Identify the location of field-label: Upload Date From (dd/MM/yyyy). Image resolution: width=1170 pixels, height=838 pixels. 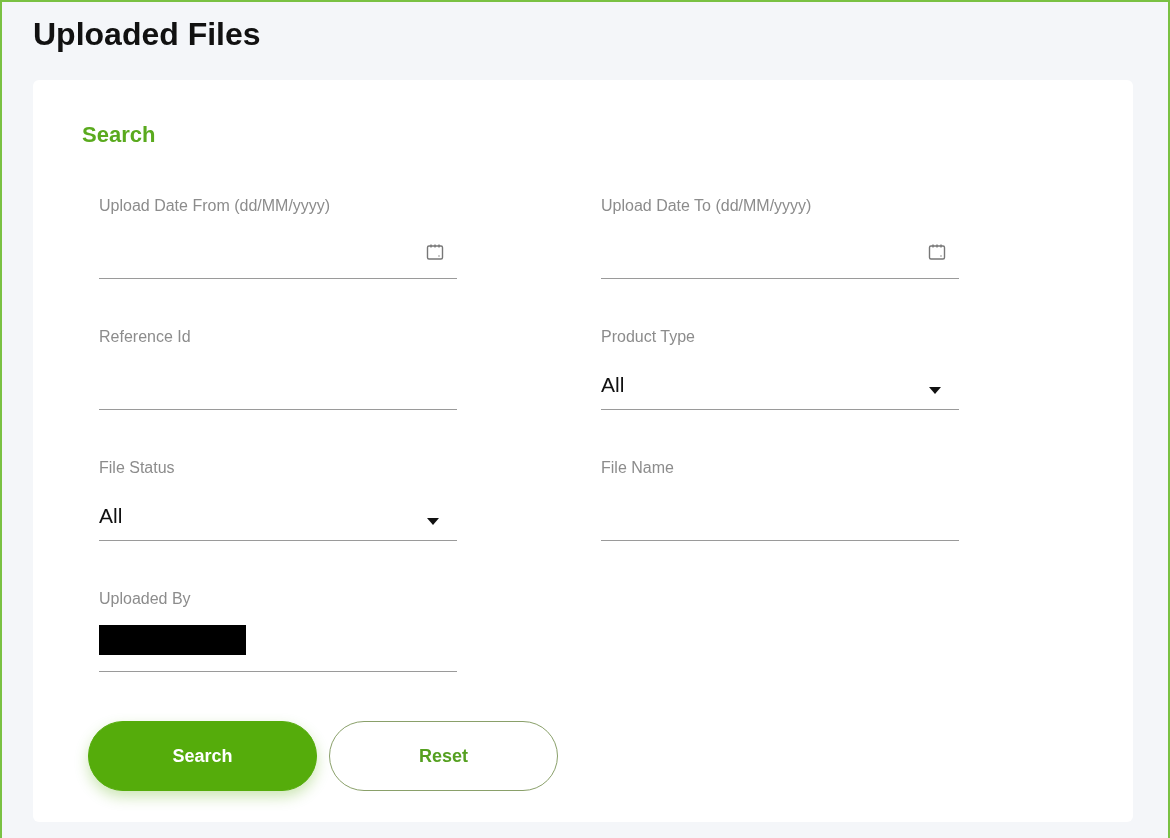
(215, 206).